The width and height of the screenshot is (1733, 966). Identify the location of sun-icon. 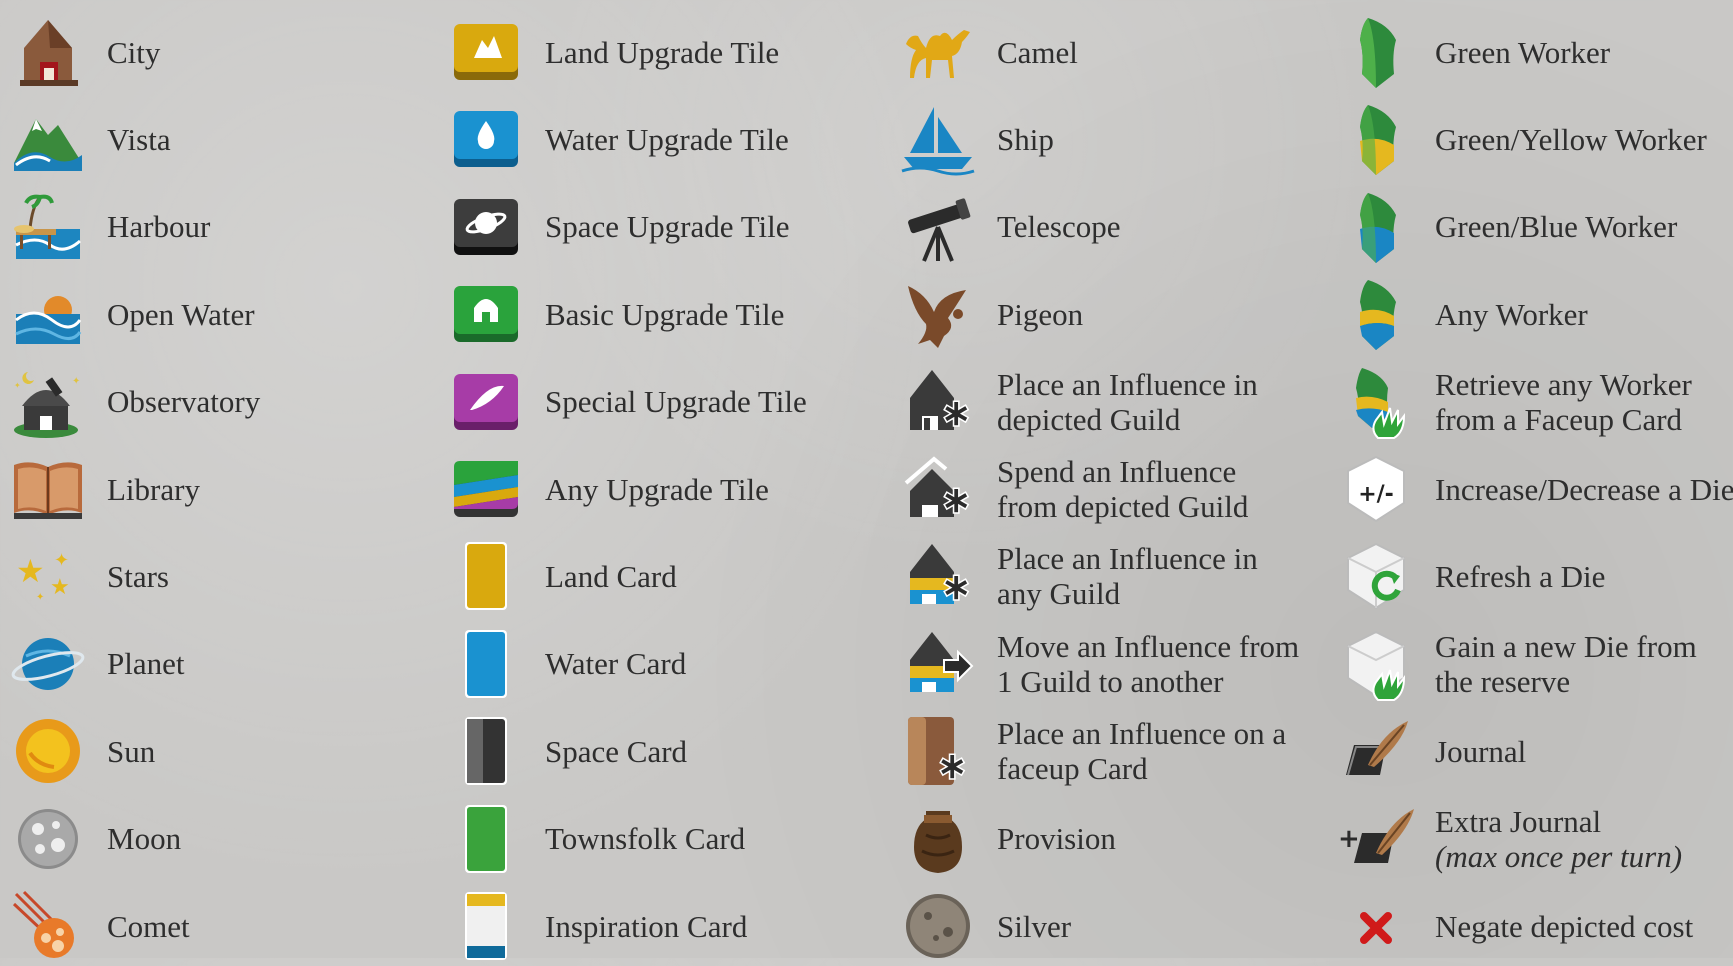
(48, 751).